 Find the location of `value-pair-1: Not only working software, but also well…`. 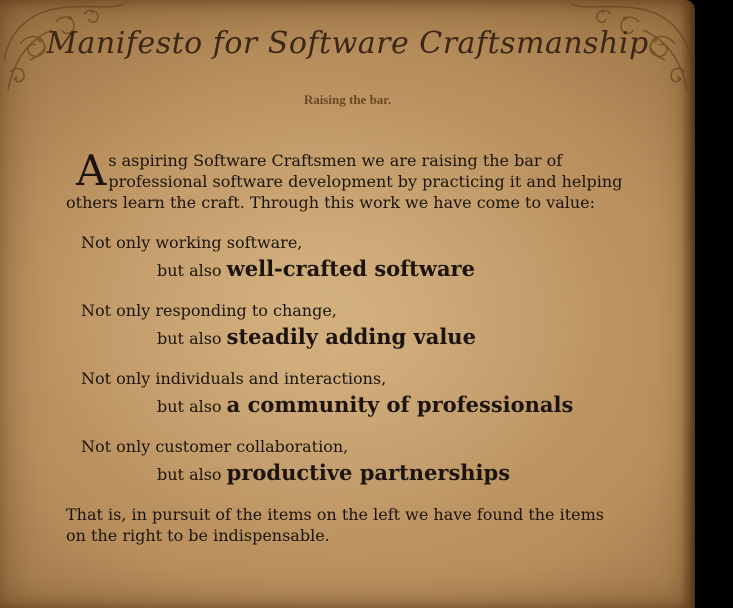

value-pair-1: Not only working software, but also well… is located at coordinates (346, 259).